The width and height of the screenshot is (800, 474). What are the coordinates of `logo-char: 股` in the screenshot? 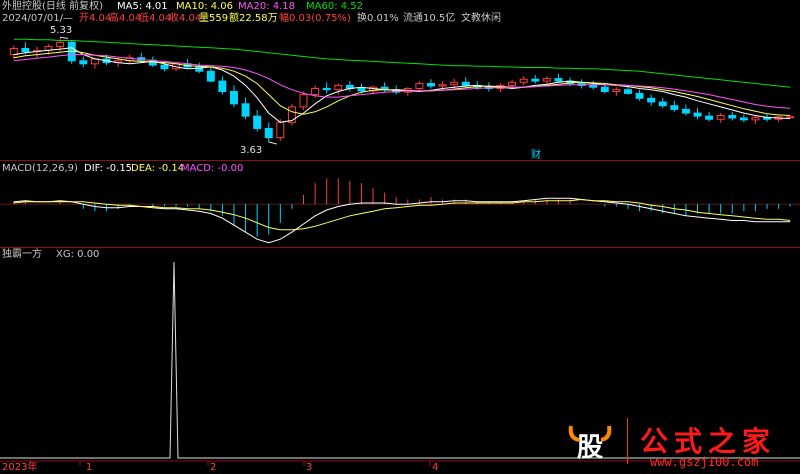 It's located at (590, 448).